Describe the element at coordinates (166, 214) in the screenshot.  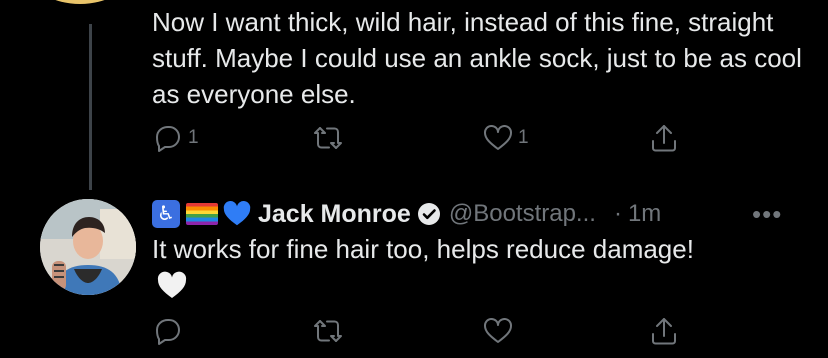
I see `wheelchair-emoji-icon: ♿` at that location.